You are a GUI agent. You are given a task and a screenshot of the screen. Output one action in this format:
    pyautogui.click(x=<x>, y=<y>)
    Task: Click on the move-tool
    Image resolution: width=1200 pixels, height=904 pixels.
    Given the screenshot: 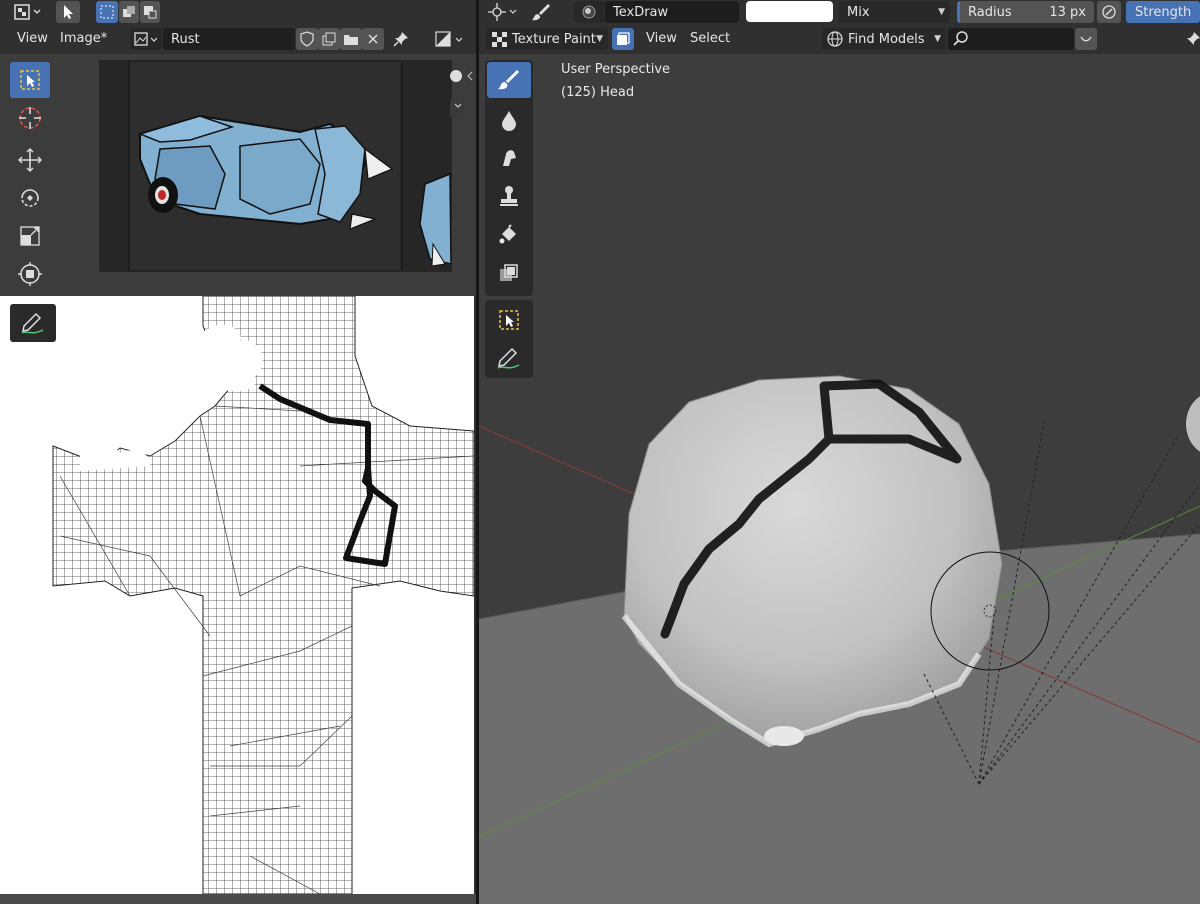 What is the action you would take?
    pyautogui.click(x=30, y=160)
    